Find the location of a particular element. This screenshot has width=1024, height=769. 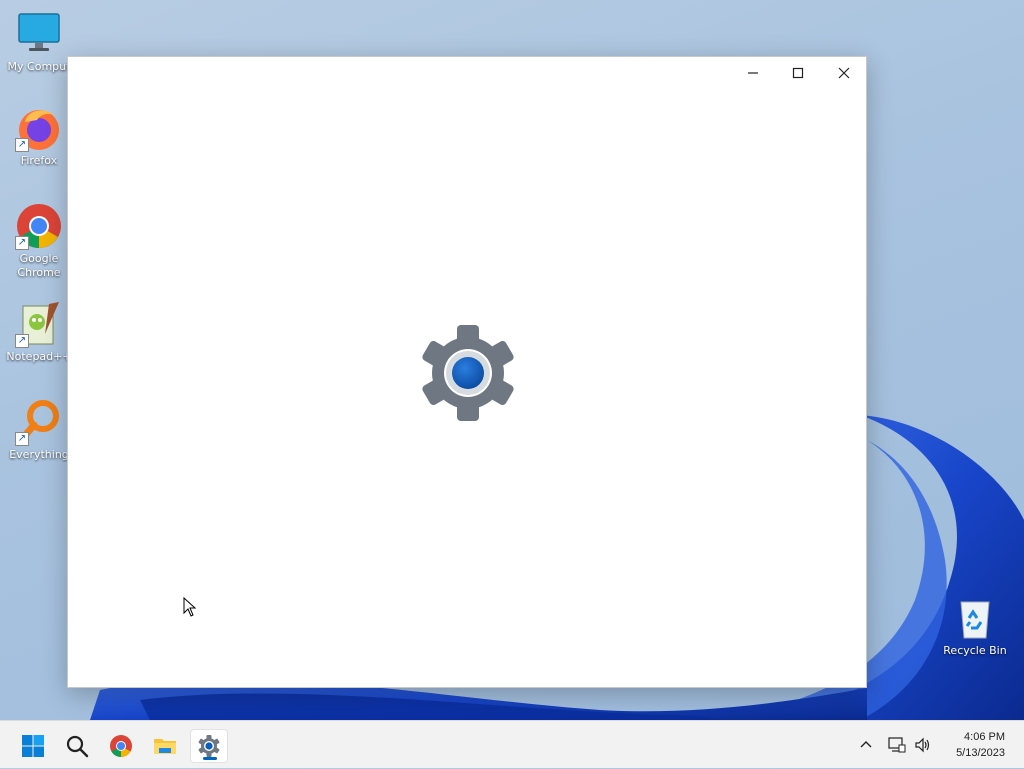

clock-date: 5/13/2023 is located at coordinates (980, 753).